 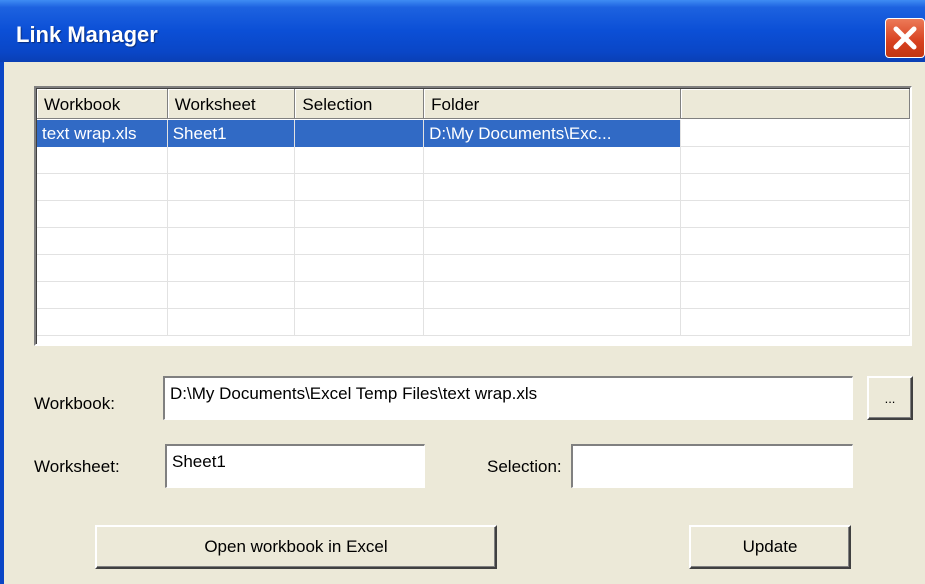 I want to click on table-cell: text wrap.xls, so click(x=102, y=133).